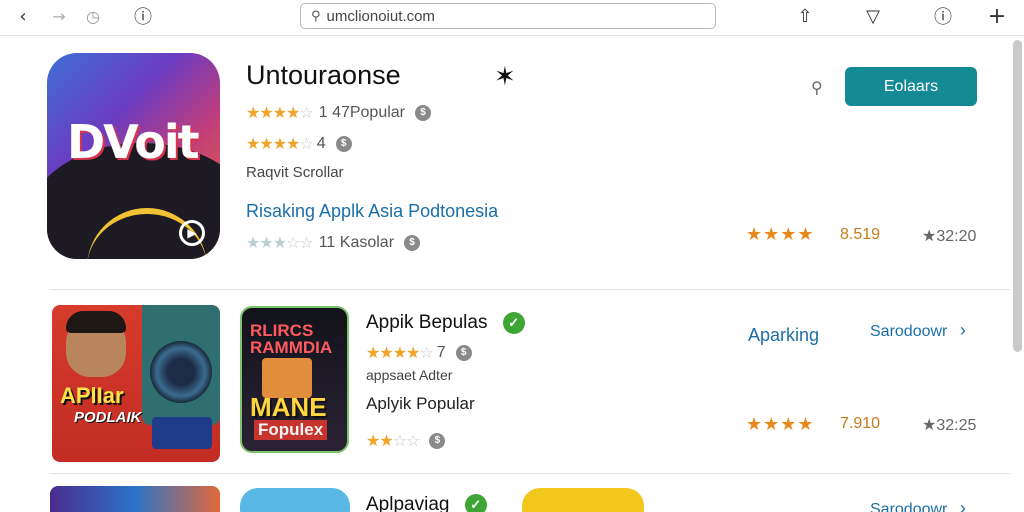 Image resolution: width=1024 pixels, height=512 pixels. Describe the element at coordinates (93, 16) in the screenshot. I see `history-icon: ◷` at that location.